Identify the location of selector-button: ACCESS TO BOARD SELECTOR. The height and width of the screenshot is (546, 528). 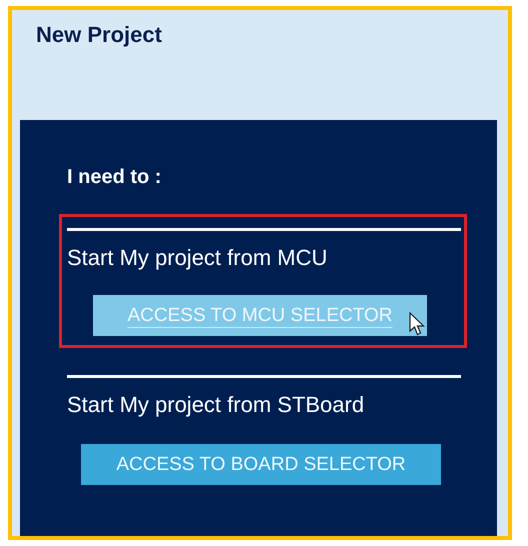
(261, 464).